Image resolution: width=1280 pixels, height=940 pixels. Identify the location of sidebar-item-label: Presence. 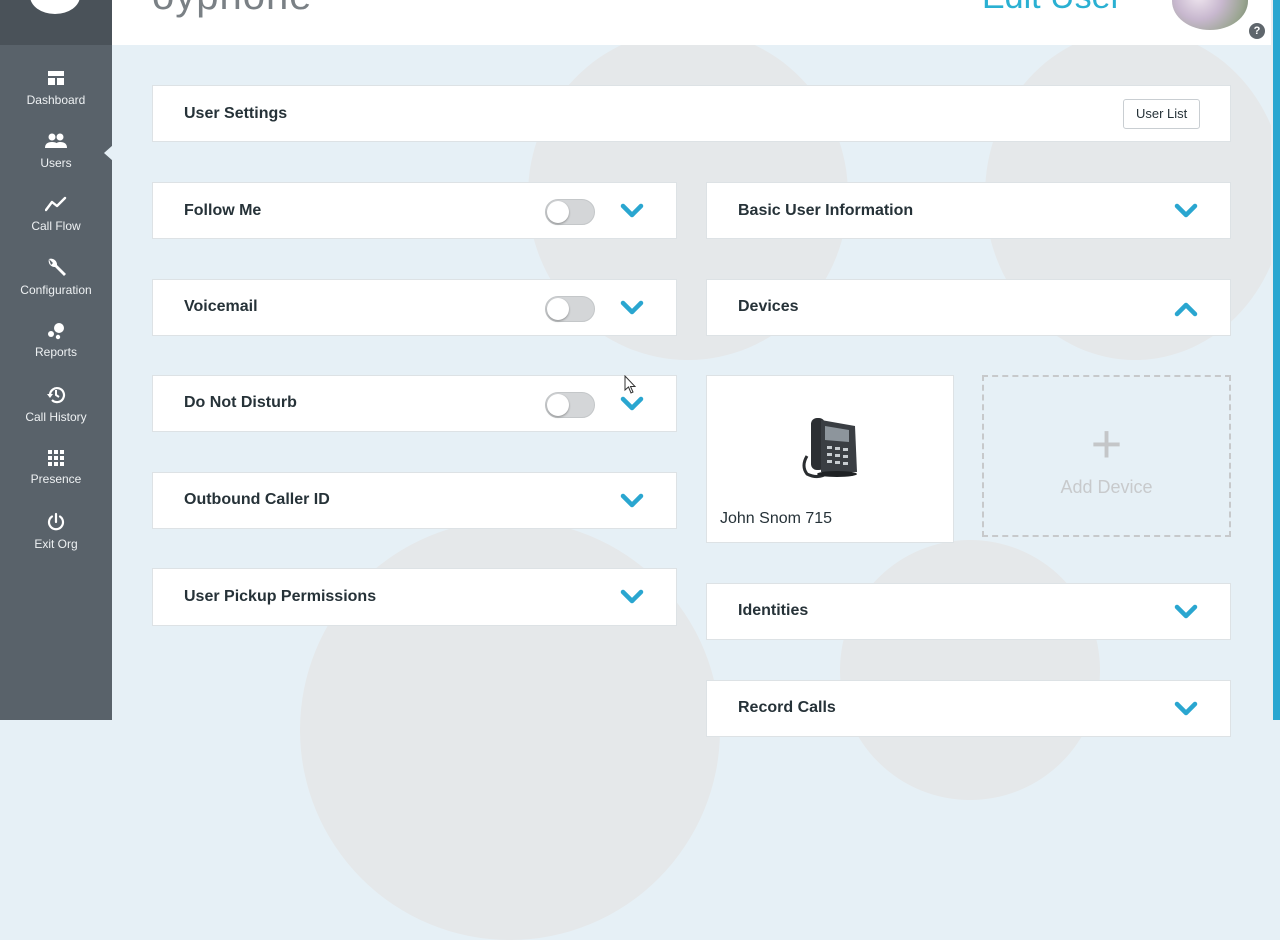
(56, 479).